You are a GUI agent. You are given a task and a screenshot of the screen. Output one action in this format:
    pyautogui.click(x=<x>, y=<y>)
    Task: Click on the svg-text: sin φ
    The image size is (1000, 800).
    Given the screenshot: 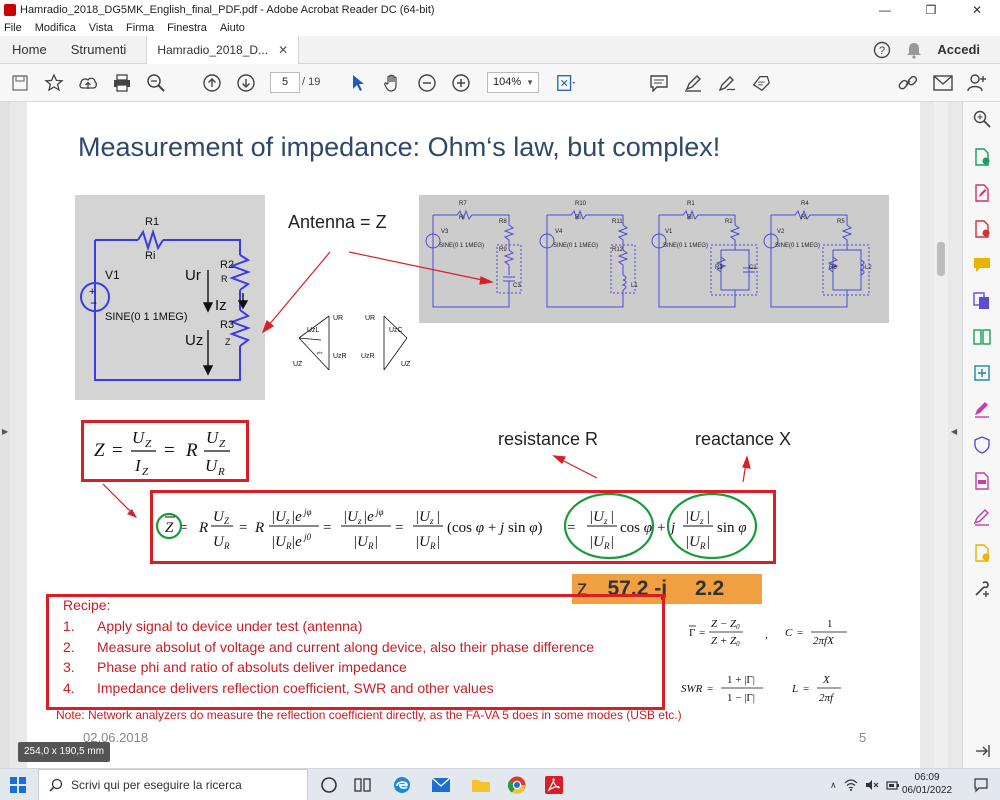 What is the action you would take?
    pyautogui.click(x=732, y=528)
    